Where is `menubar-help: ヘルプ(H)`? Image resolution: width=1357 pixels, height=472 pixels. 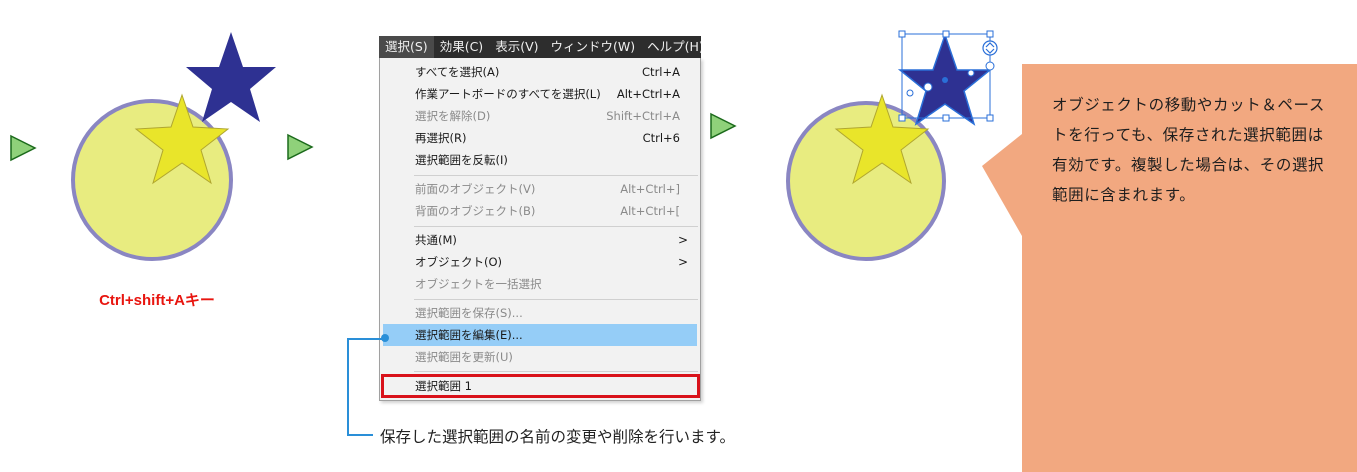 menubar-help: ヘルプ(H) is located at coordinates (671, 47).